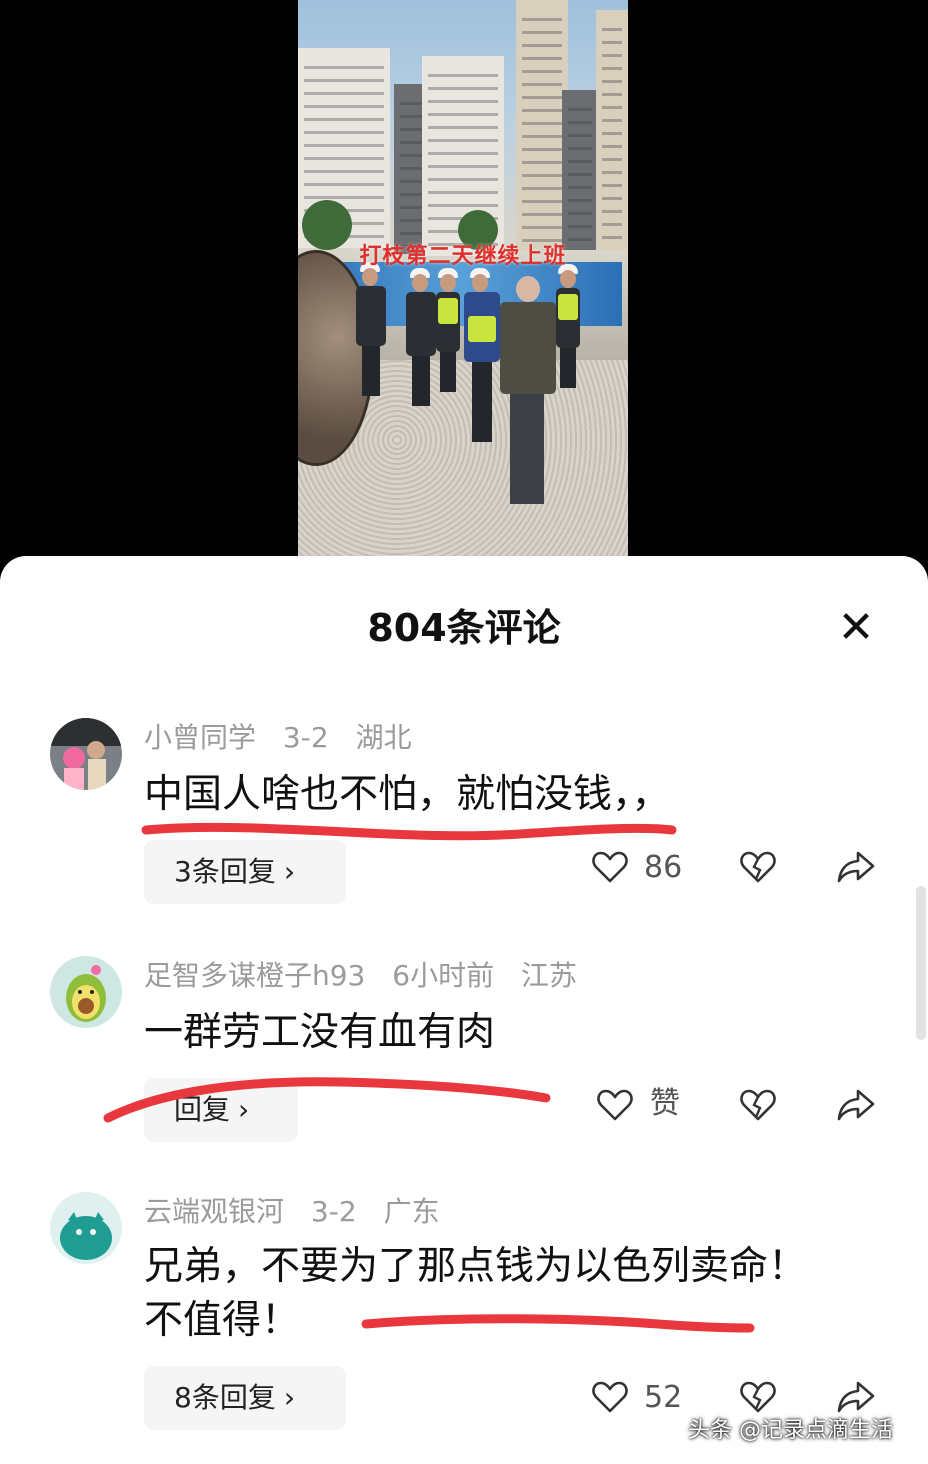 This screenshot has height=1464, width=928. I want to click on like-count: 86, so click(663, 867).